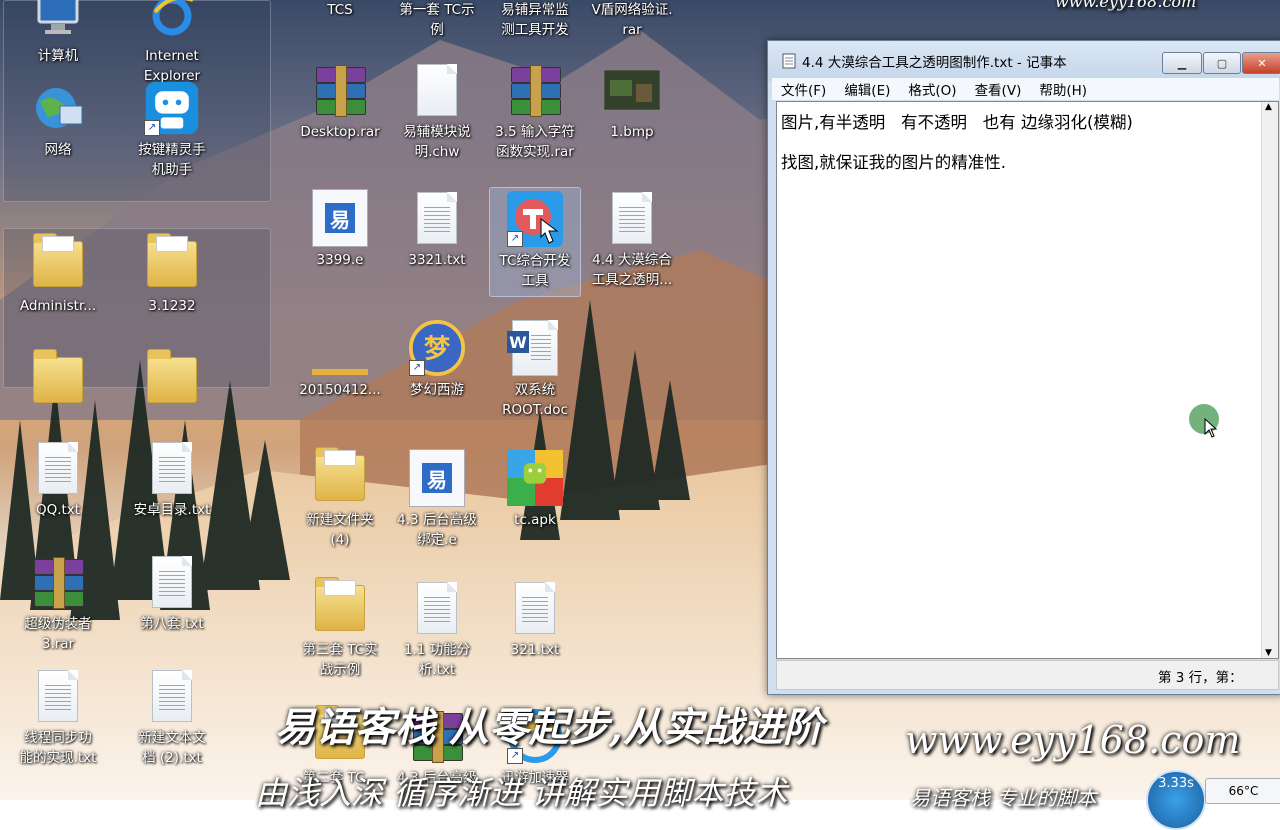 This screenshot has width=1280, height=830. What do you see at coordinates (172, 748) in the screenshot?
I see `icon-label: 新建文本文 档 (2).txt` at bounding box center [172, 748].